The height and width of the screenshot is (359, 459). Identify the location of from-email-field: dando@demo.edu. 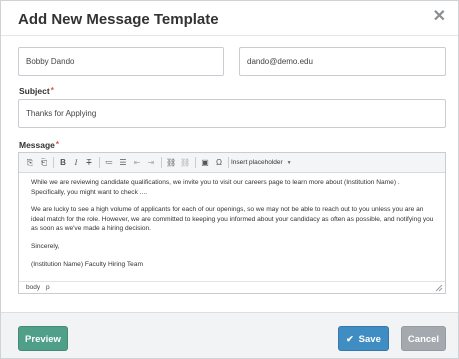
(342, 61).